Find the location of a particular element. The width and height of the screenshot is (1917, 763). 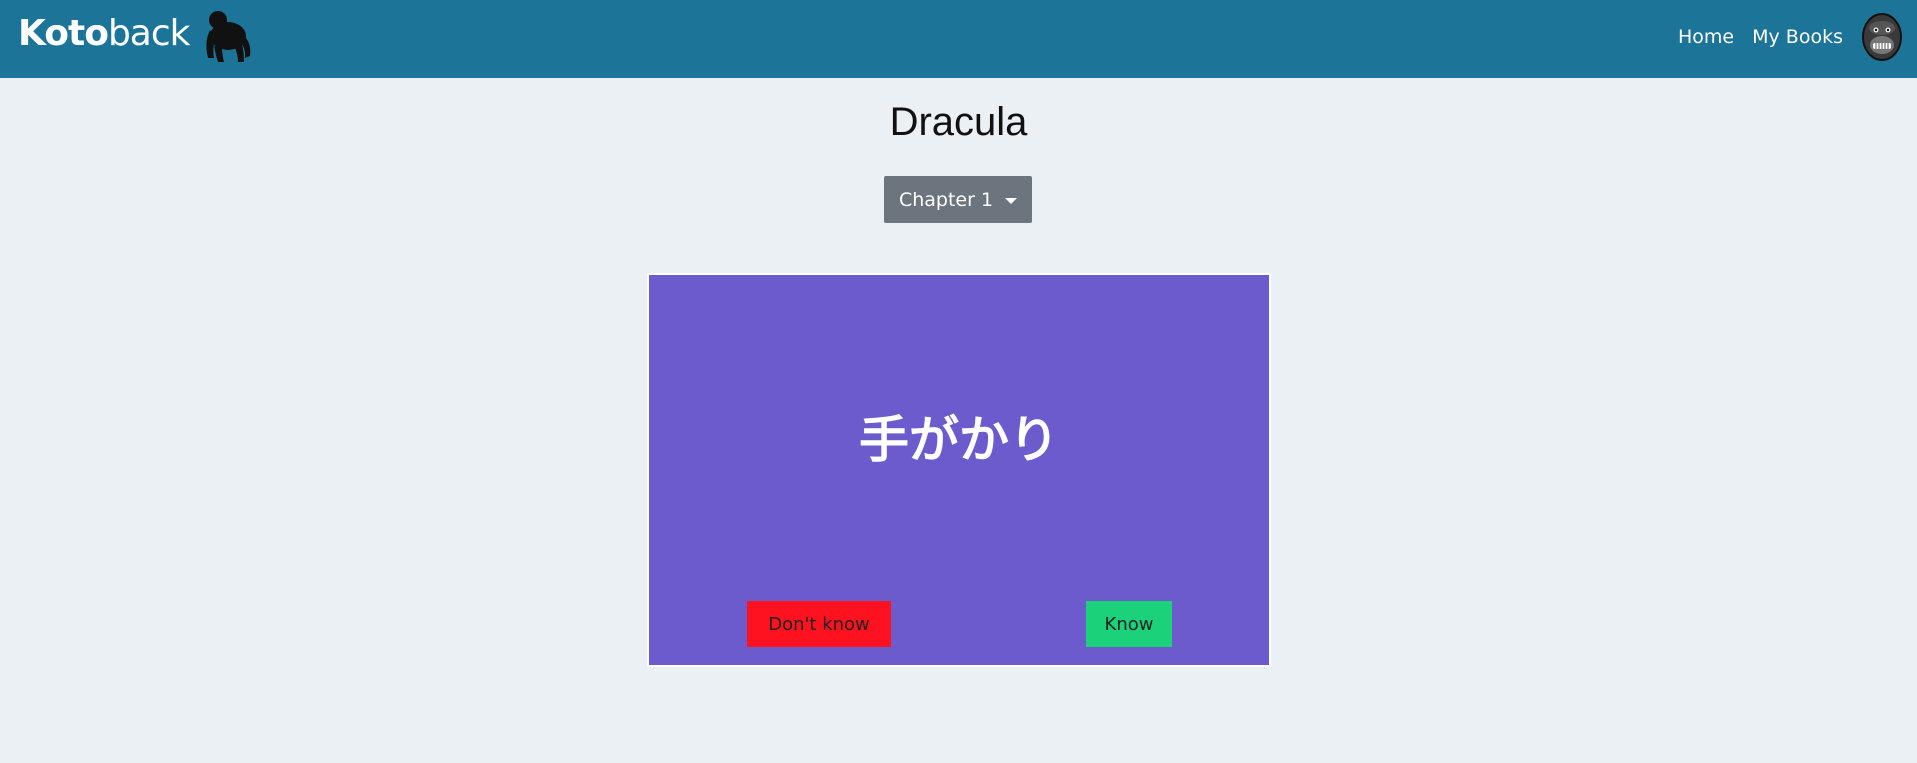

brand-logo: Koto back is located at coordinates (104, 33).